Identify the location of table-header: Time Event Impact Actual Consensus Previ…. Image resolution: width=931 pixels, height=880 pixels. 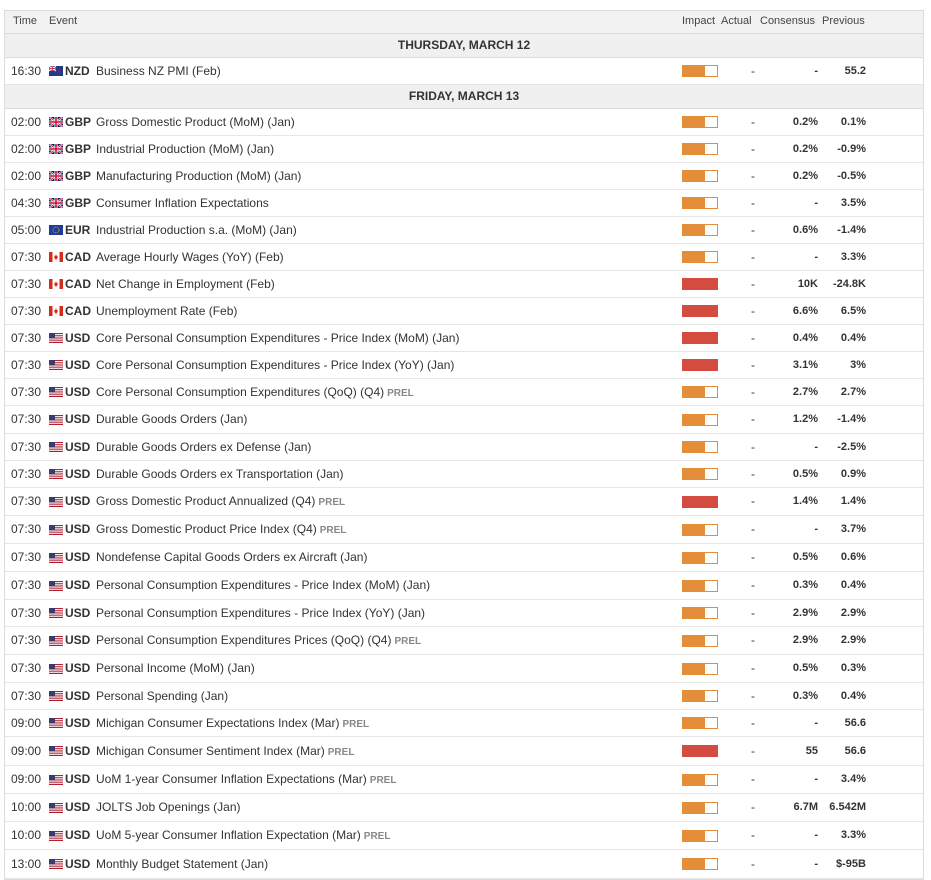
(464, 22).